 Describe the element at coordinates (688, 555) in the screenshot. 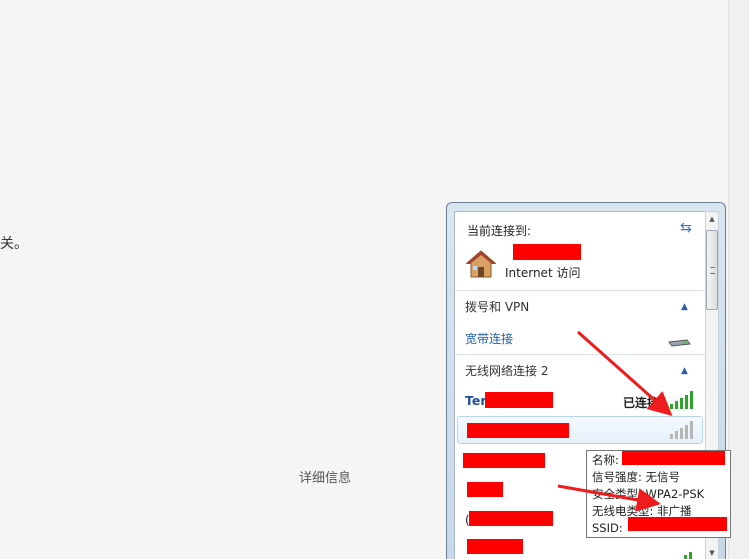

I see `signal-strength-partial-icon` at that location.